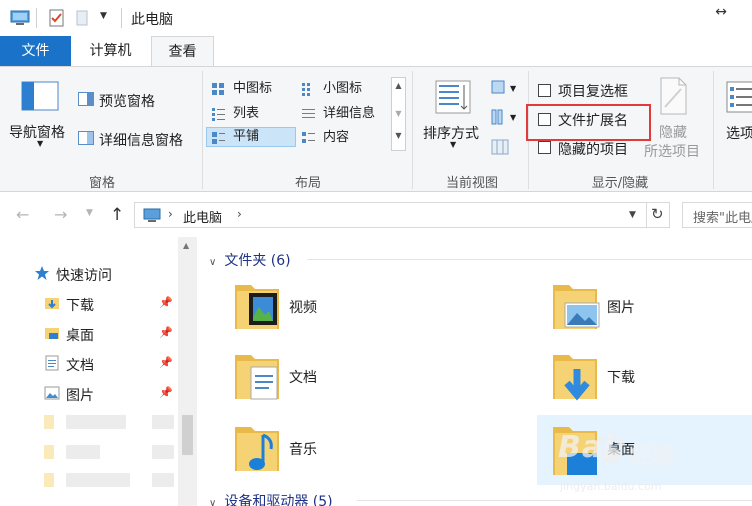 The height and width of the screenshot is (506, 752). What do you see at coordinates (593, 91) in the screenshot?
I see `item-checkboxes-label: 项目复选框` at bounding box center [593, 91].